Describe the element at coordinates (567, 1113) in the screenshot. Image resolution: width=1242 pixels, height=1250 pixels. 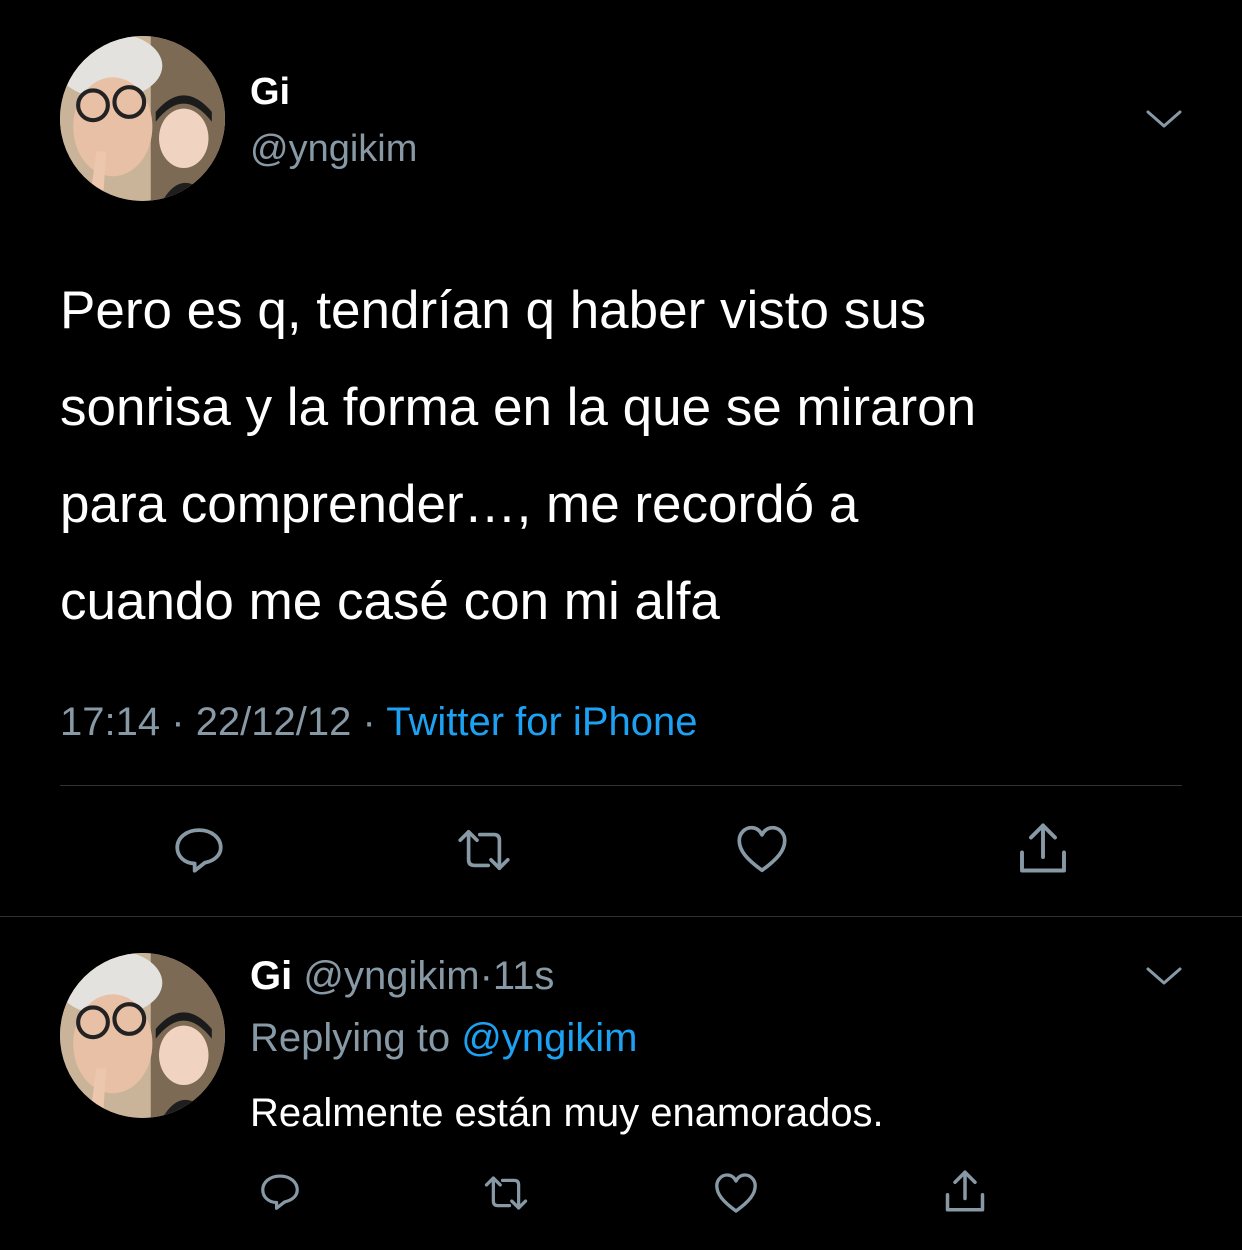
I see `reply-text: Realmente están muy enamorados.` at that location.